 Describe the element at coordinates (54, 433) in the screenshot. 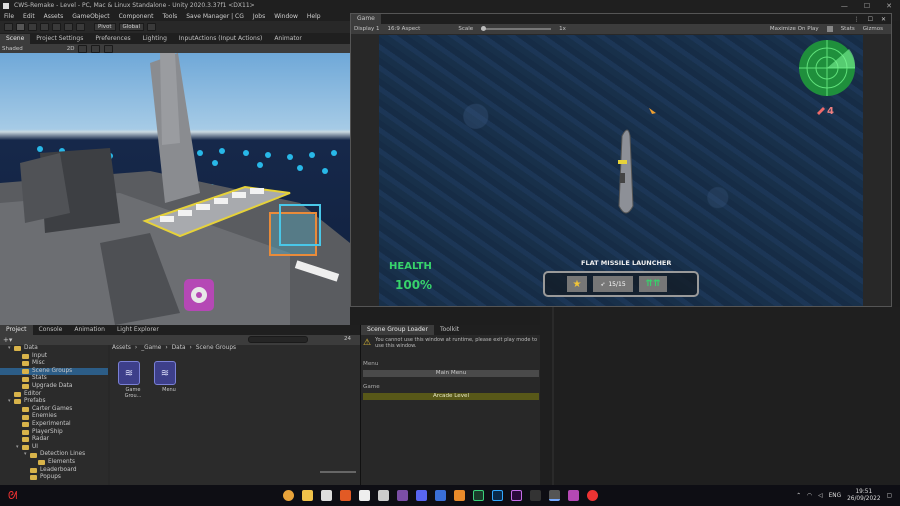

I see `folder-item: PlayerShip` at that location.